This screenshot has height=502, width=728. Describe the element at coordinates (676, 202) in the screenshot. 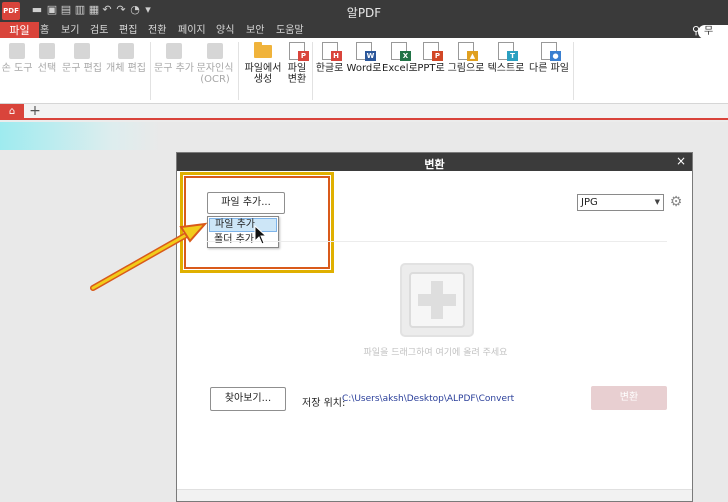

I see `gear-icon: ⚙` at that location.